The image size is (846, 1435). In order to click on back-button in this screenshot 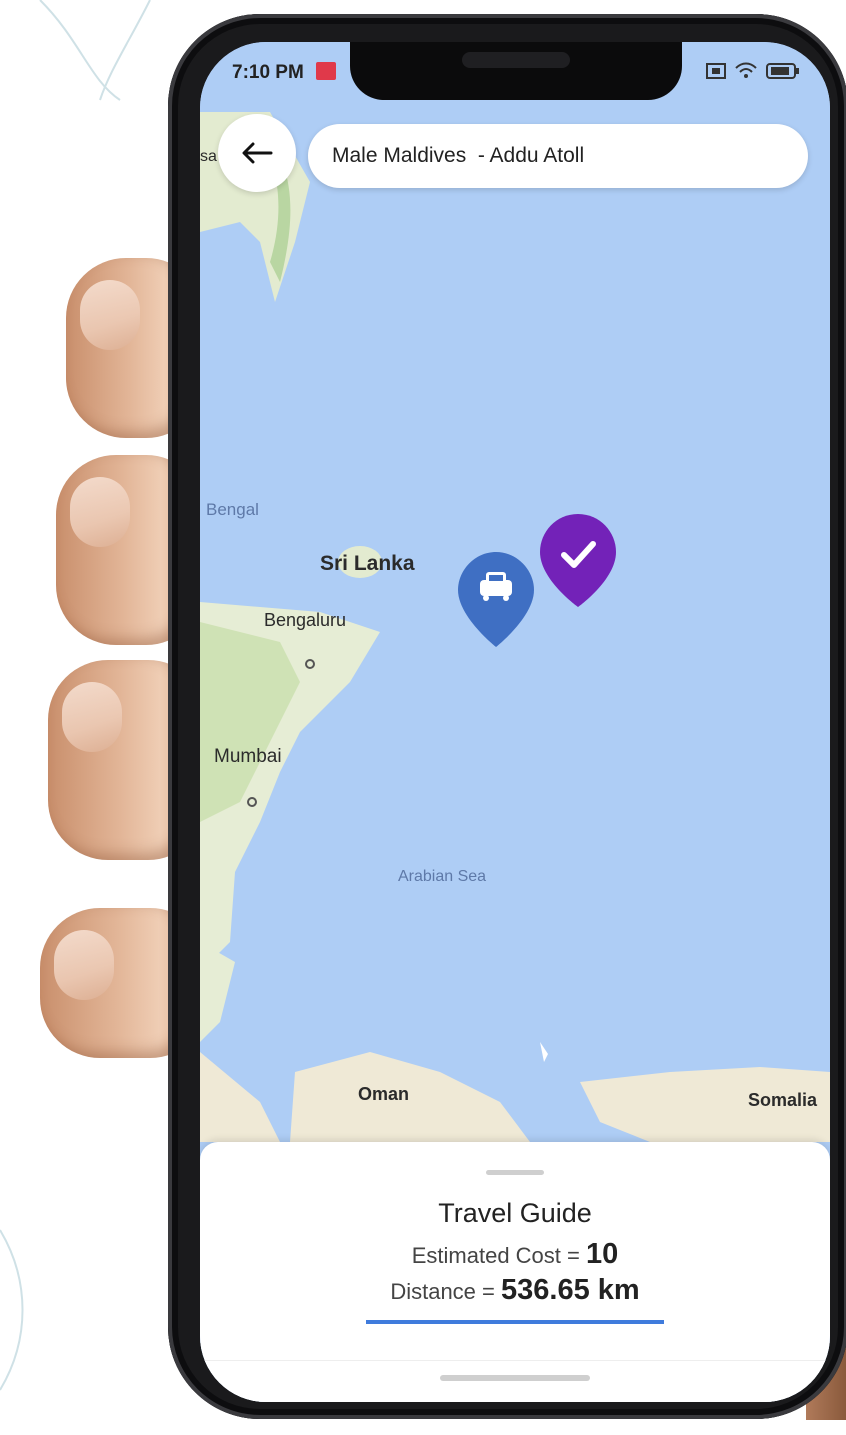, I will do `click(257, 153)`.